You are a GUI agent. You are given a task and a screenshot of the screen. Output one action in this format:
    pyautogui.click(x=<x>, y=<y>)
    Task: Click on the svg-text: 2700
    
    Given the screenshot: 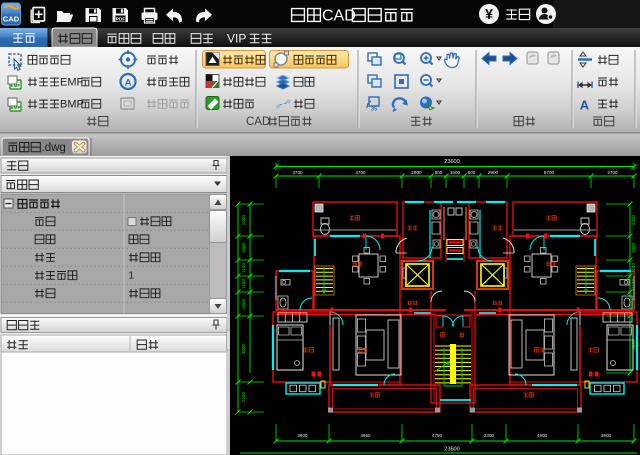 What is the action you would take?
    pyautogui.click(x=612, y=172)
    